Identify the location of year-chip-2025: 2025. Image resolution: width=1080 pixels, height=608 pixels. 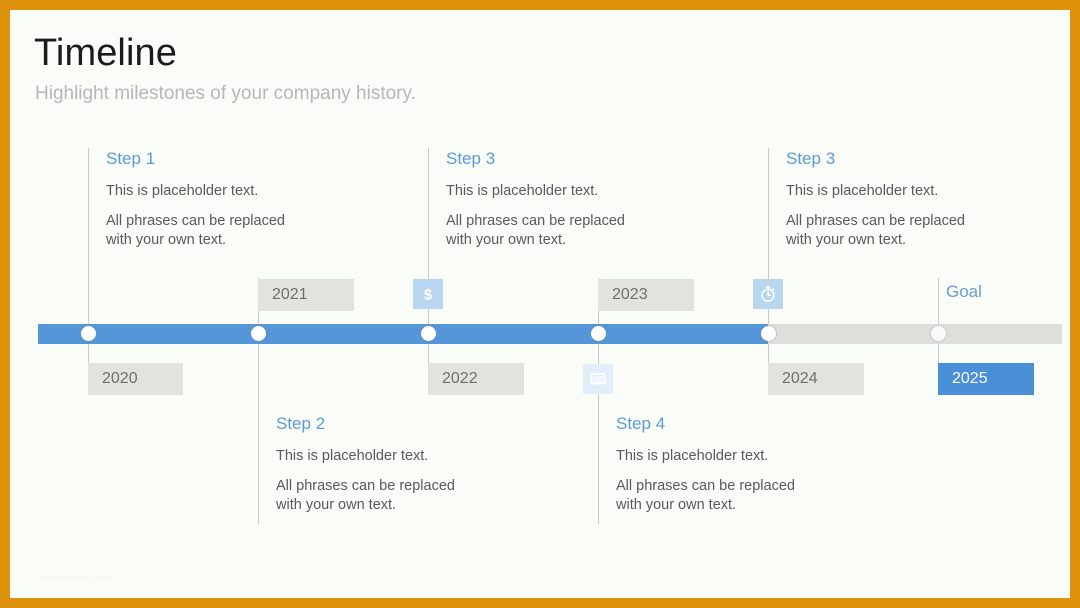
(986, 379).